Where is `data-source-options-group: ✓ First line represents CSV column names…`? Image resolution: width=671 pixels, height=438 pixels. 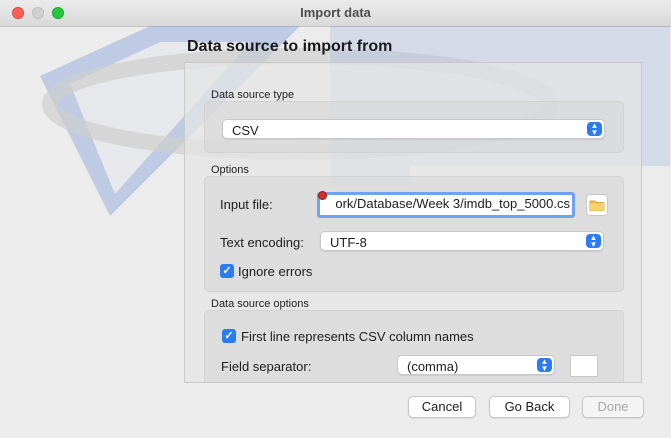
data-source-options-group: ✓ First line represents CSV column names… is located at coordinates (414, 346).